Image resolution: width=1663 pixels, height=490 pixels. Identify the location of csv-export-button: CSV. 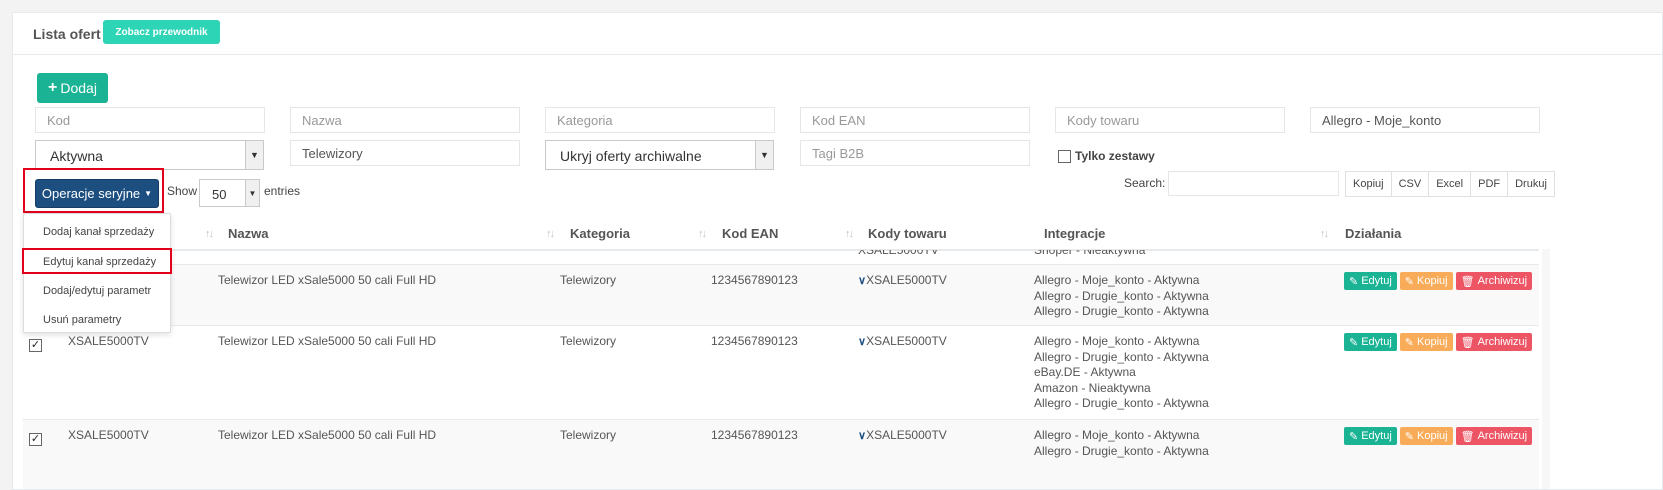
(1410, 184).